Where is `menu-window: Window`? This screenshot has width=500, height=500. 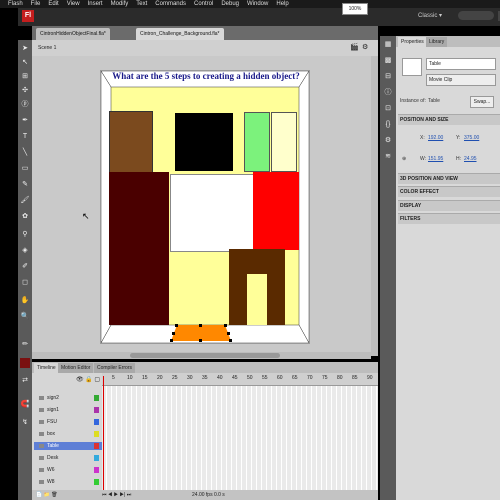 menu-window: Window is located at coordinates (257, 4).